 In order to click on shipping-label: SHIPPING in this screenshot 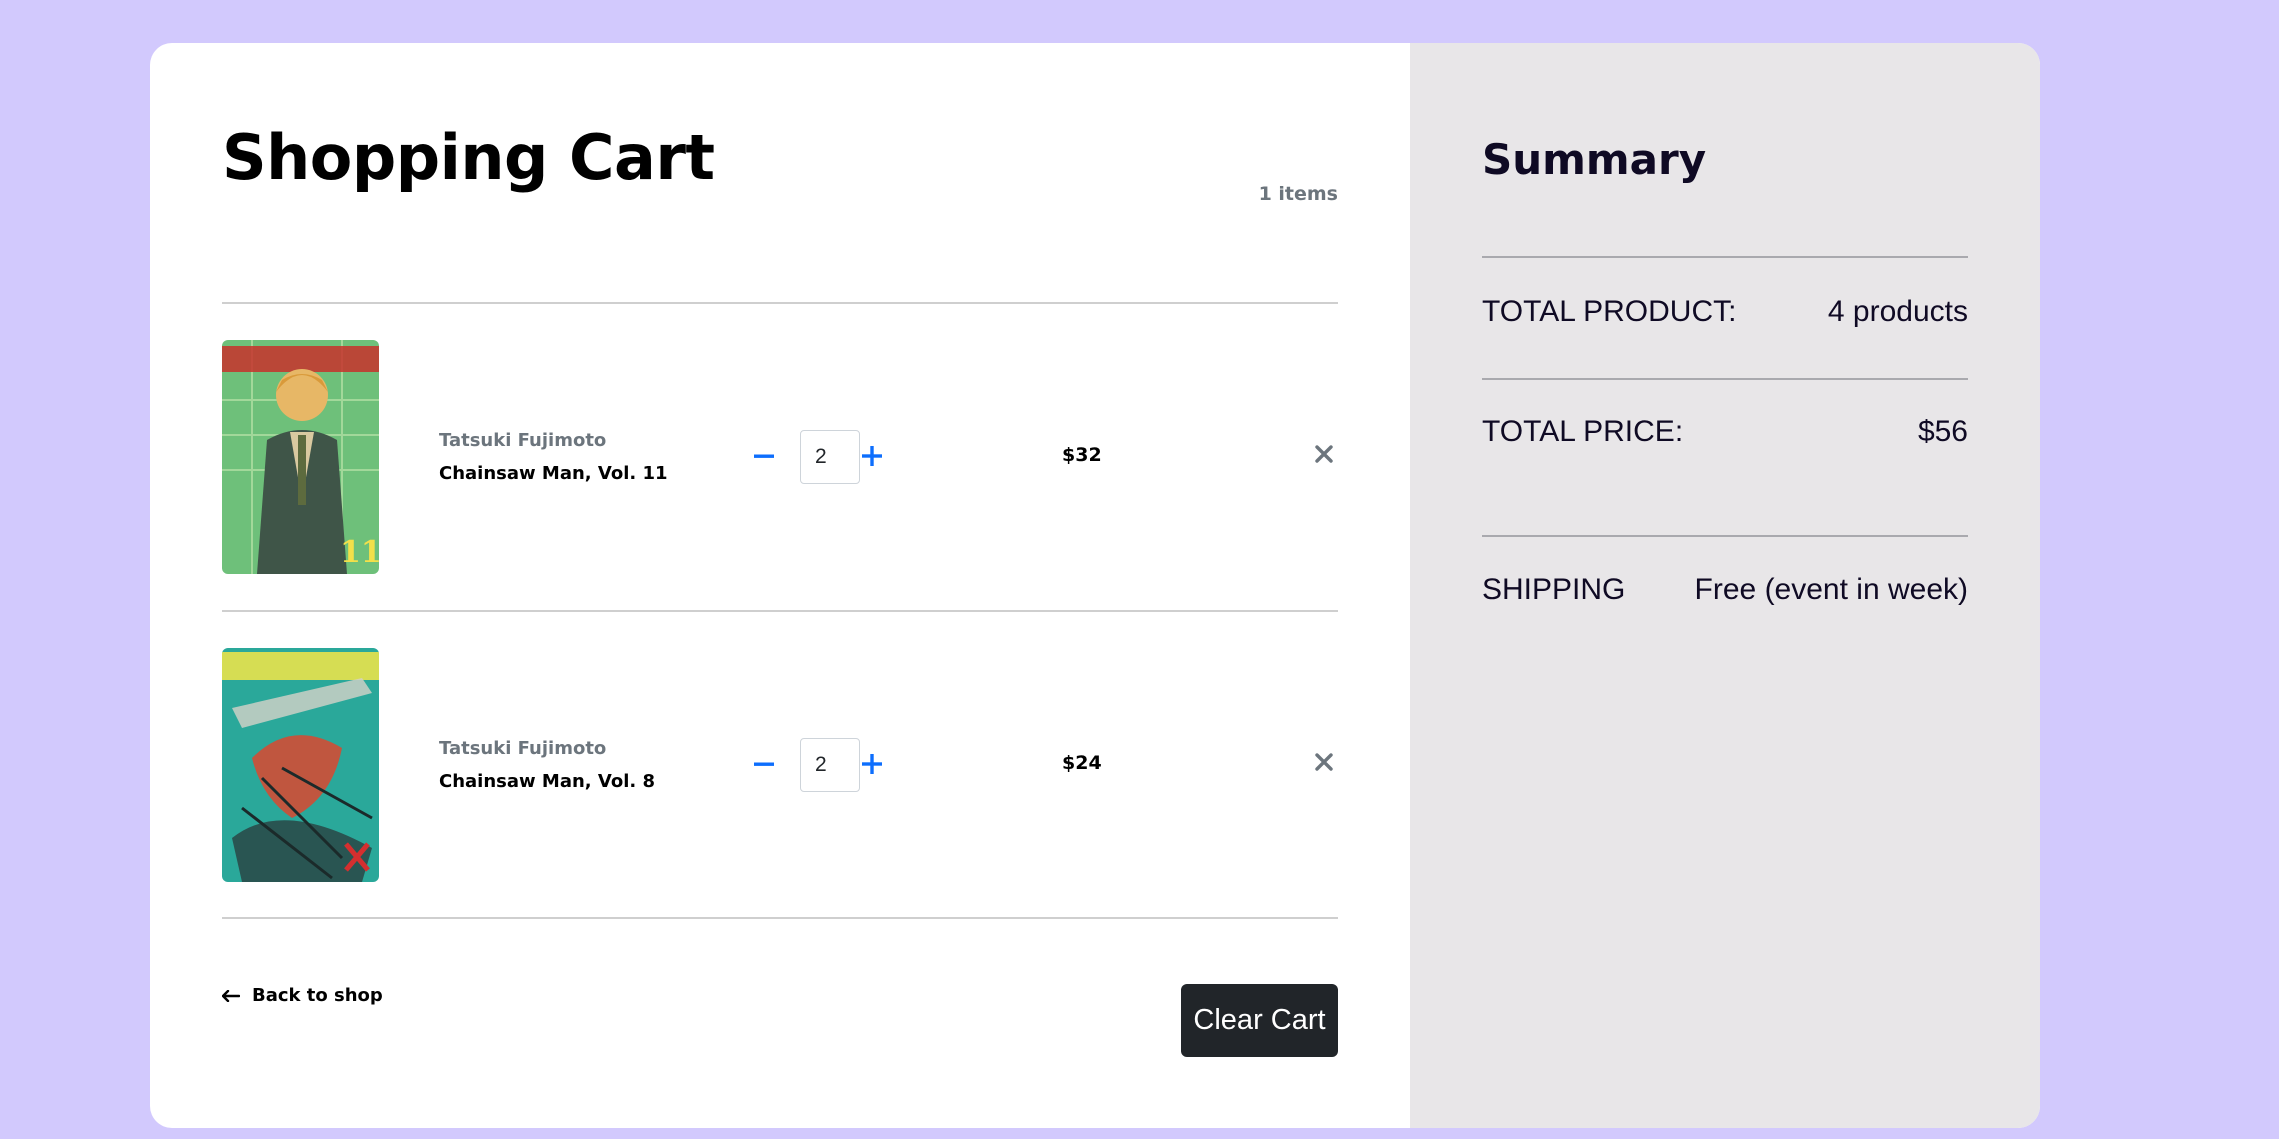, I will do `click(1554, 589)`.